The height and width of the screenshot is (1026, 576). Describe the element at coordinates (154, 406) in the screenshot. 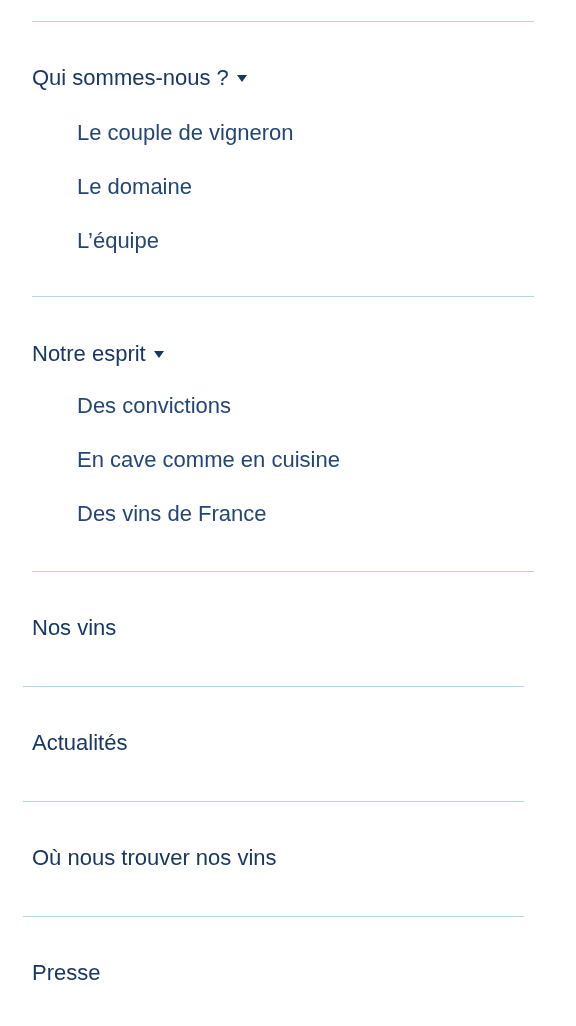

I see `submenu-link: Des convictions` at that location.